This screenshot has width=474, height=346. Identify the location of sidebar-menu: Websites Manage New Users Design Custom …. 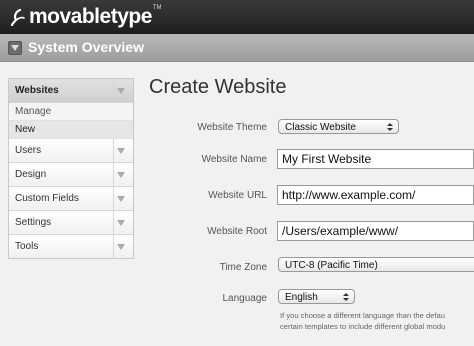
(71, 168).